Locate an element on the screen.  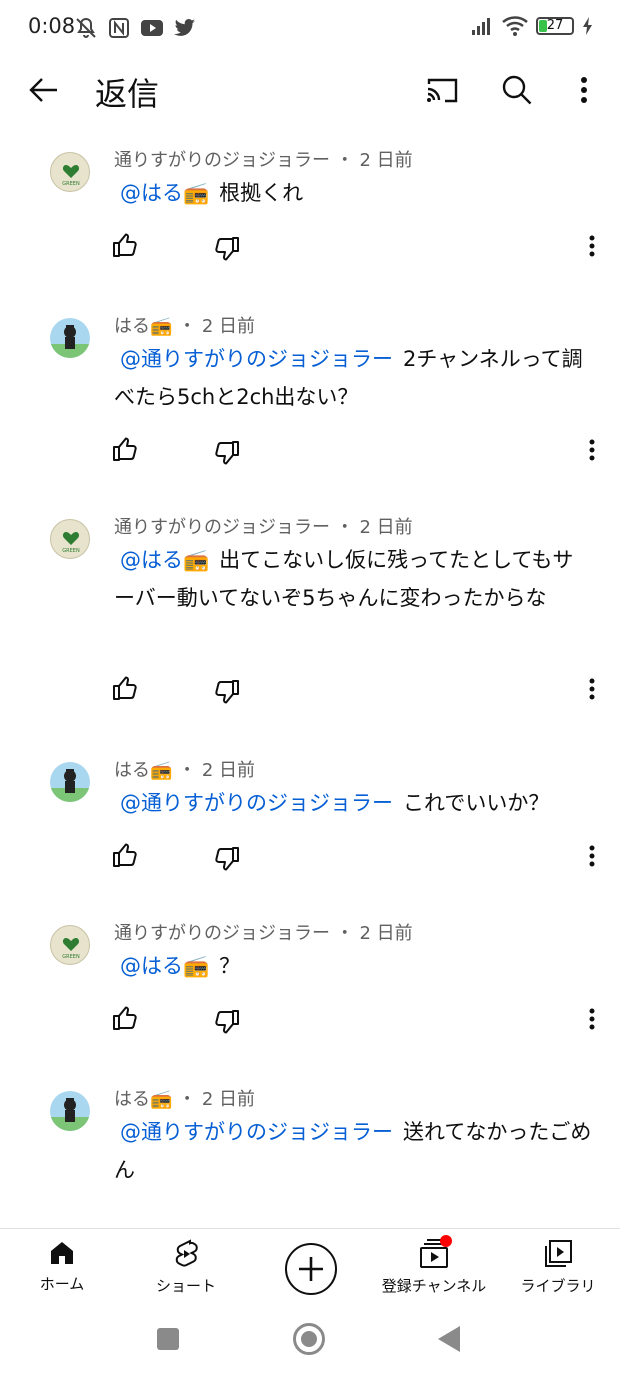
page-title: 返信 is located at coordinates (127, 94).